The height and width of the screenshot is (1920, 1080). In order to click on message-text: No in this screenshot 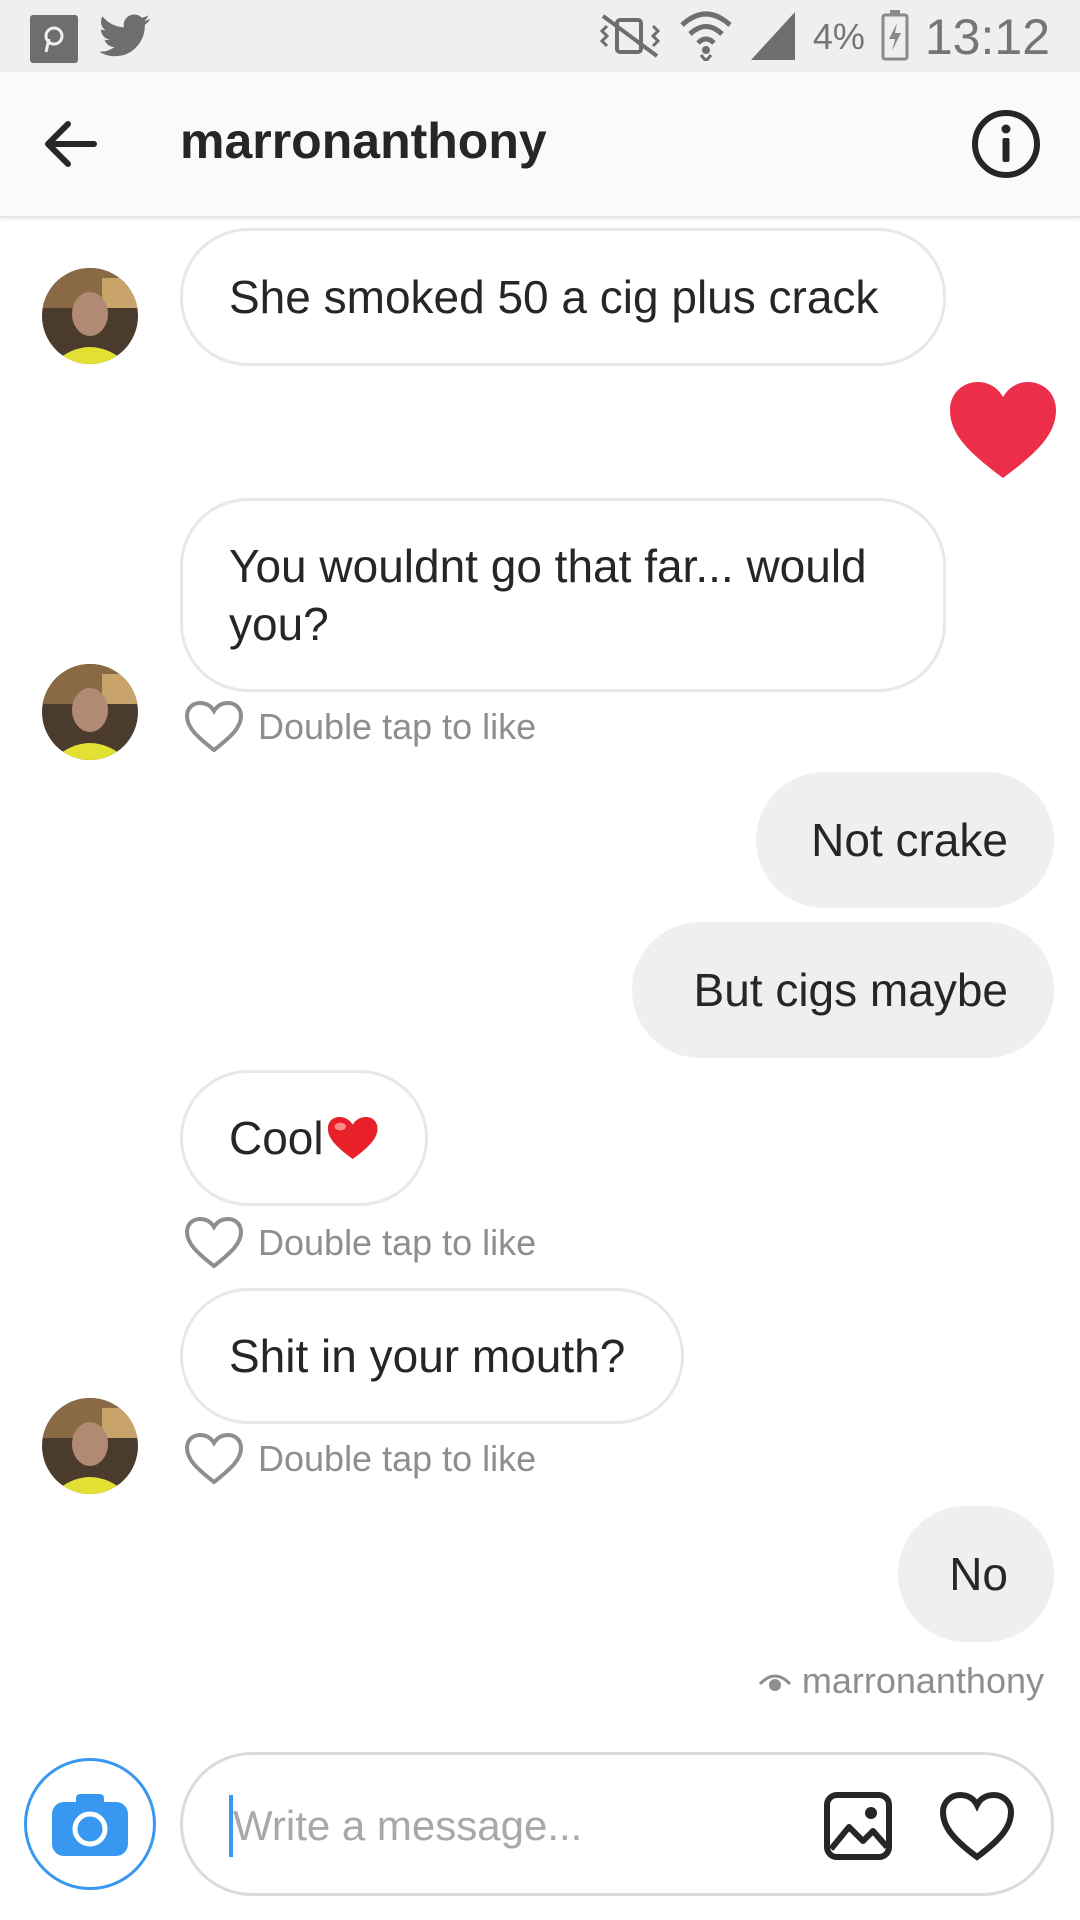, I will do `click(978, 1574)`.